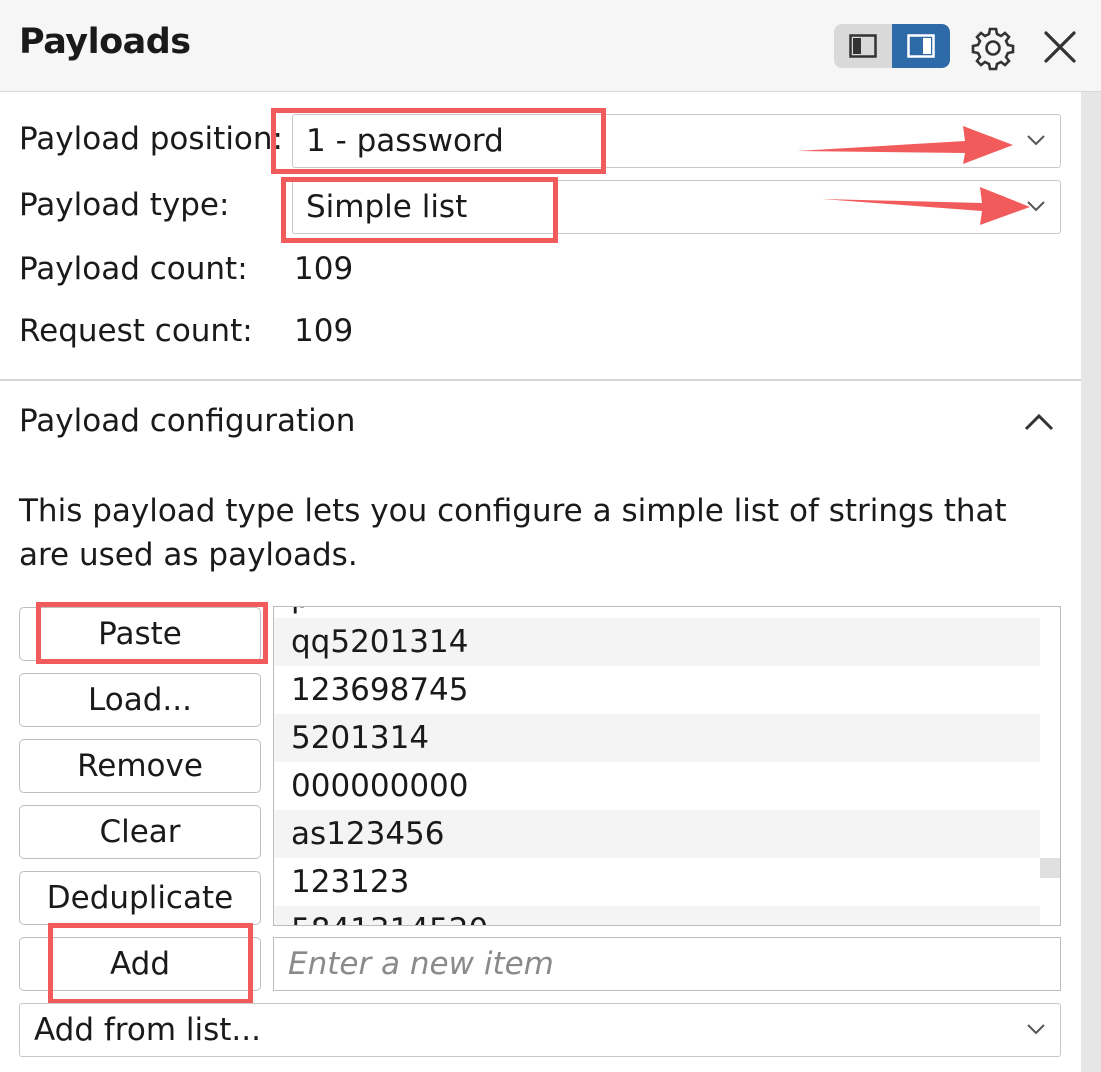 This screenshot has height=1072, width=1101. What do you see at coordinates (140, 766) in the screenshot?
I see `remove-button: Remove` at bounding box center [140, 766].